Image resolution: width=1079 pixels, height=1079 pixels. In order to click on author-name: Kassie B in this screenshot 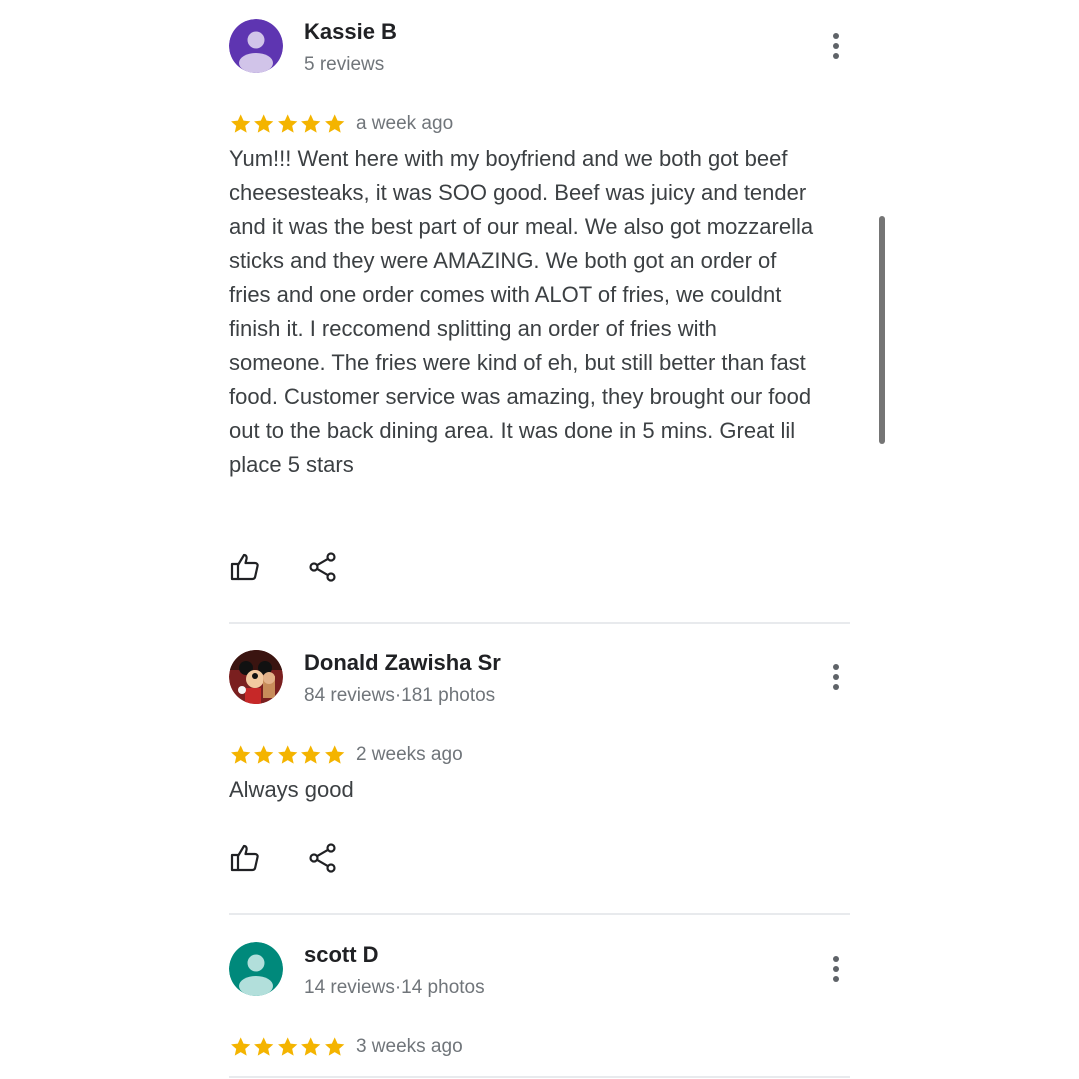, I will do `click(350, 32)`.